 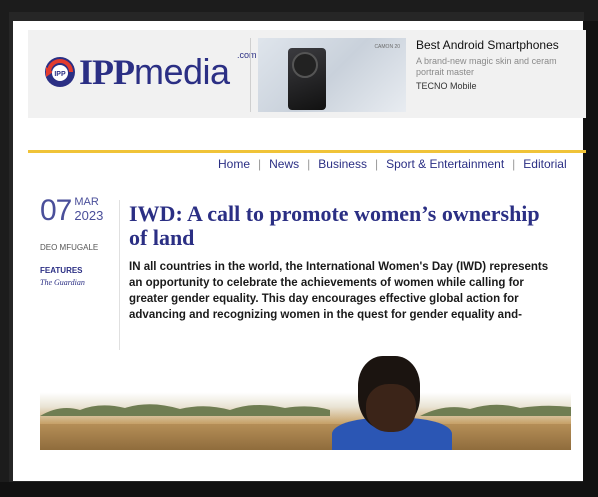 What do you see at coordinates (69, 247) in the screenshot?
I see `article-author: DEO MFUGALE` at bounding box center [69, 247].